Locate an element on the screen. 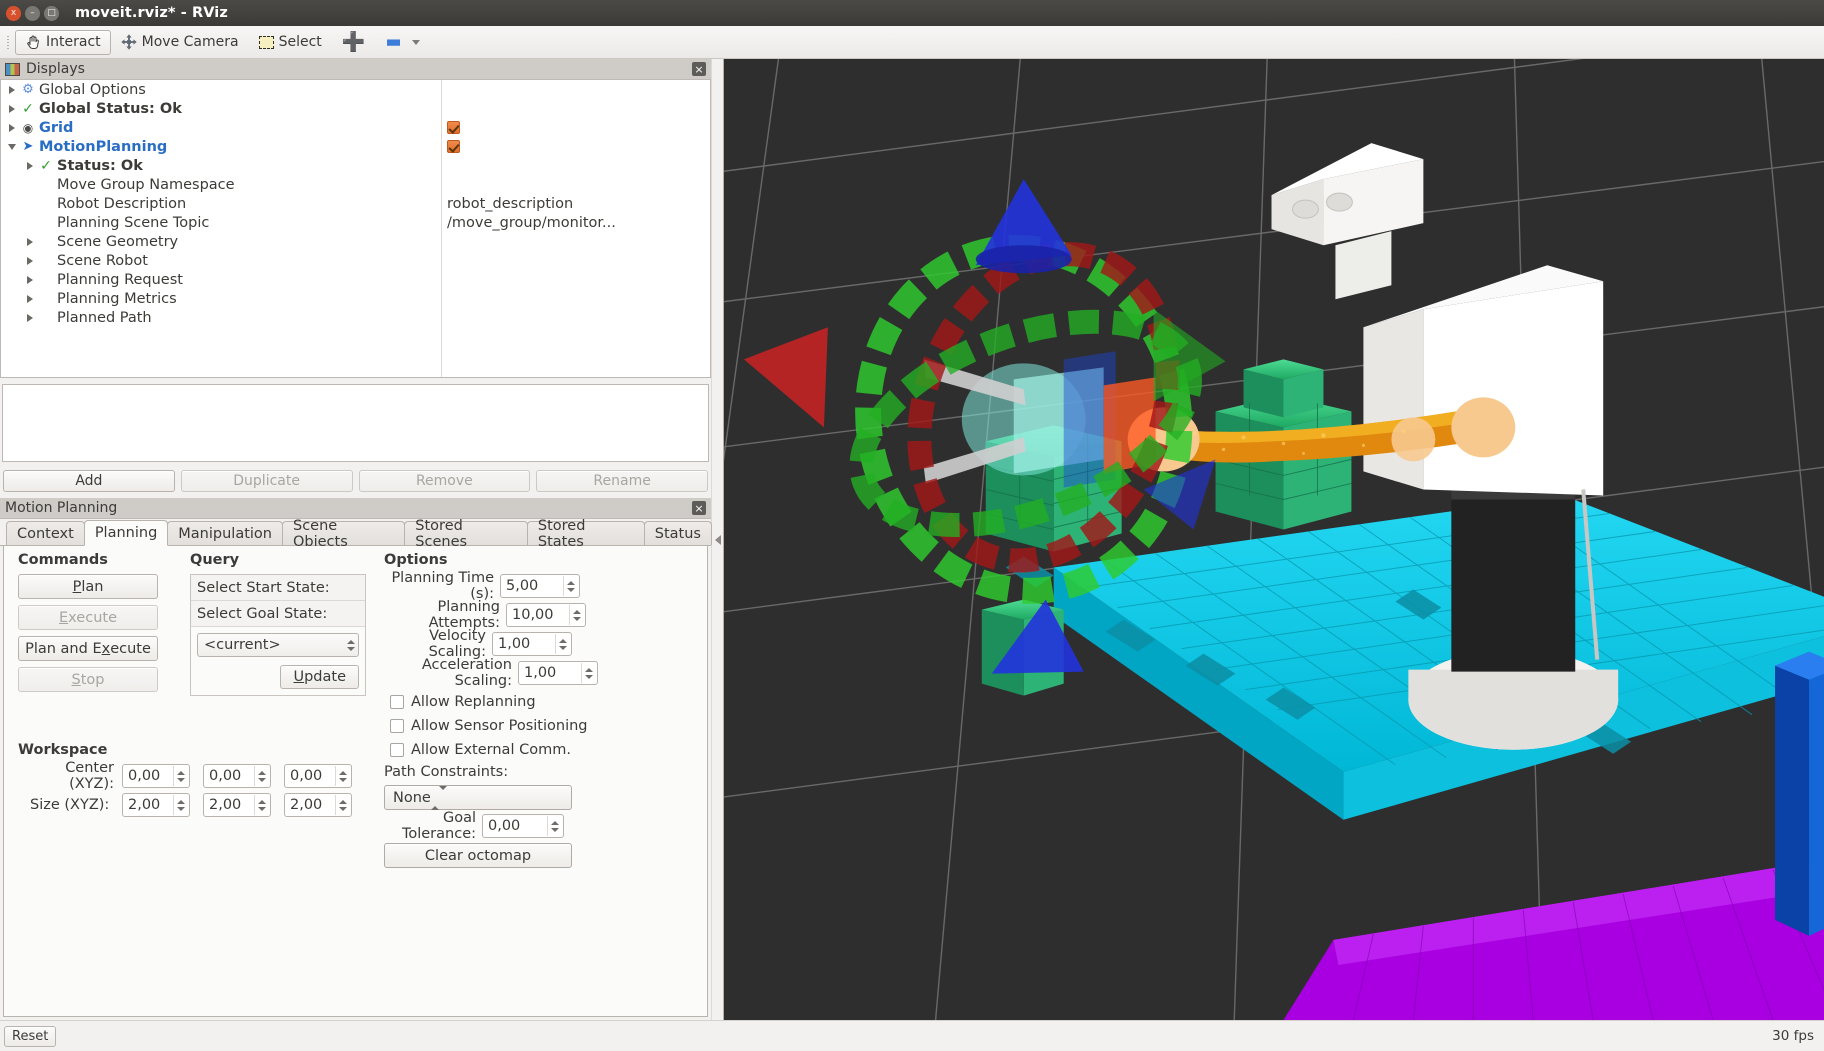 This screenshot has height=1051, width=1824. toolbar-item-label: Move Camera is located at coordinates (190, 42).